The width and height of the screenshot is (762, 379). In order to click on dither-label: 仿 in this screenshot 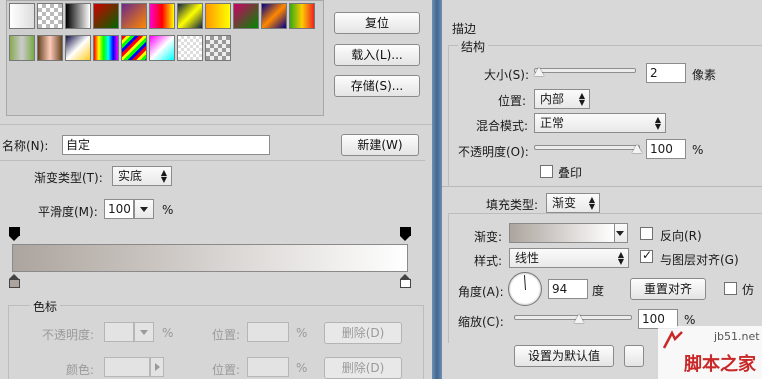, I will do `click(748, 290)`.